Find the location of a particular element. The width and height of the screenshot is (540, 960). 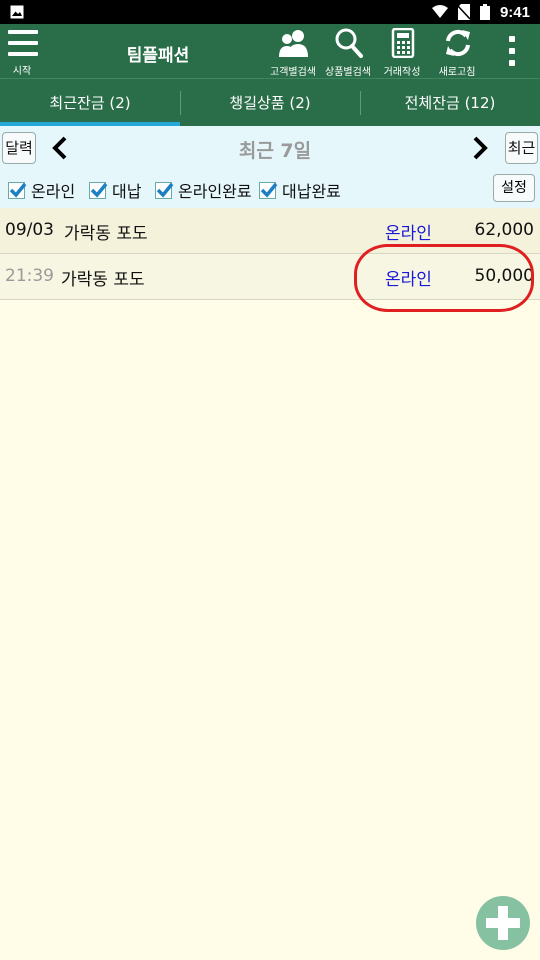

write-transaction-button: 거래작성 is located at coordinates (402, 52).